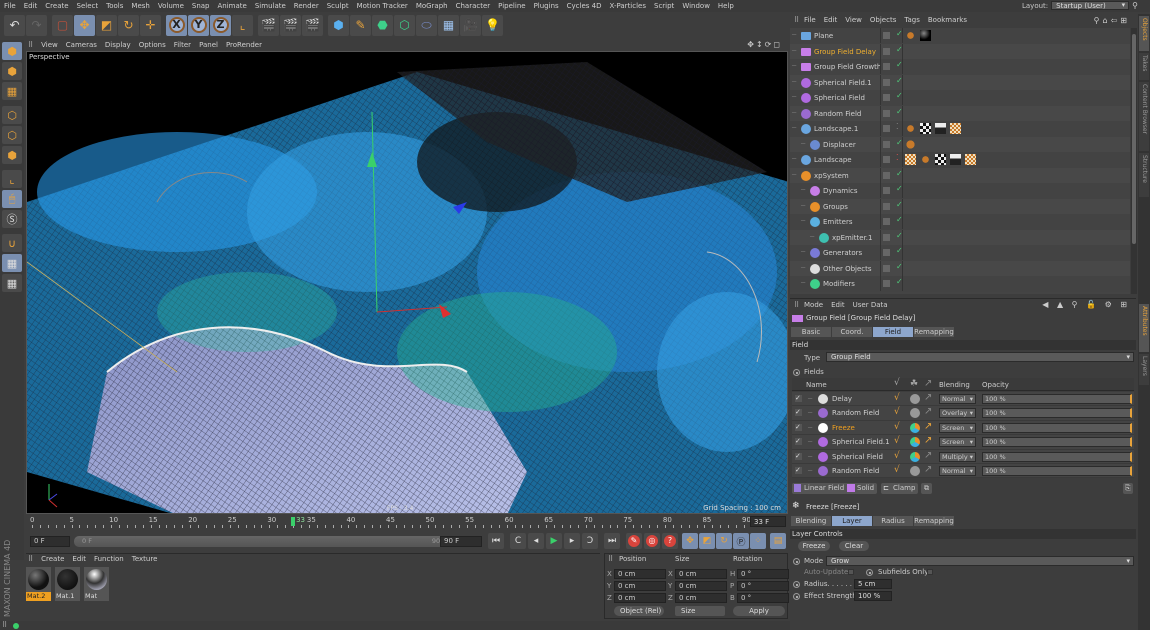  What do you see at coordinates (473, 6) in the screenshot?
I see `menu-character: Character` at bounding box center [473, 6].